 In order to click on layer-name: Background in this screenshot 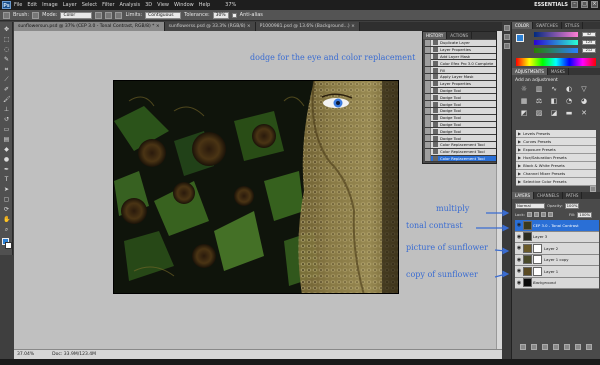, I will do `click(544, 282)`.